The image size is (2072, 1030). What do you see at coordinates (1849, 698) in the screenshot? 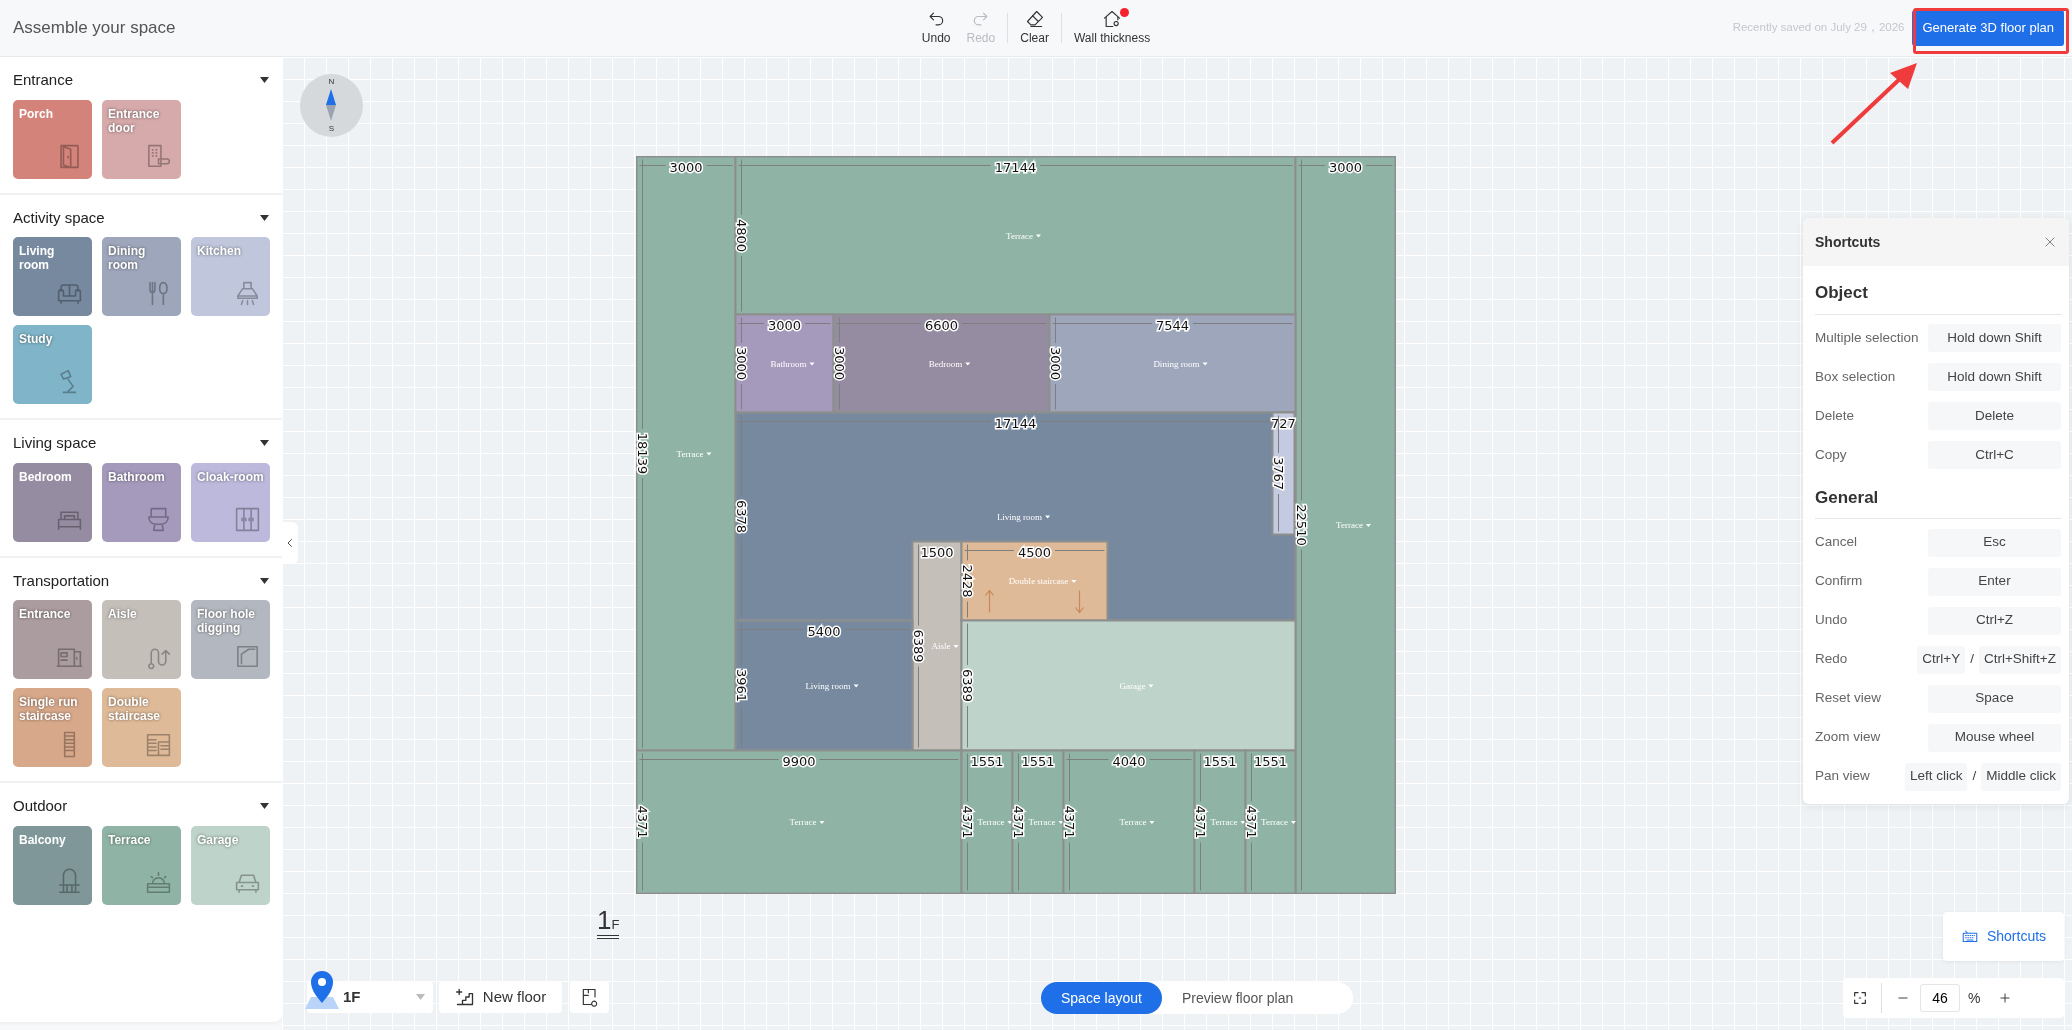
I see `shortcut-action: Reset view` at bounding box center [1849, 698].